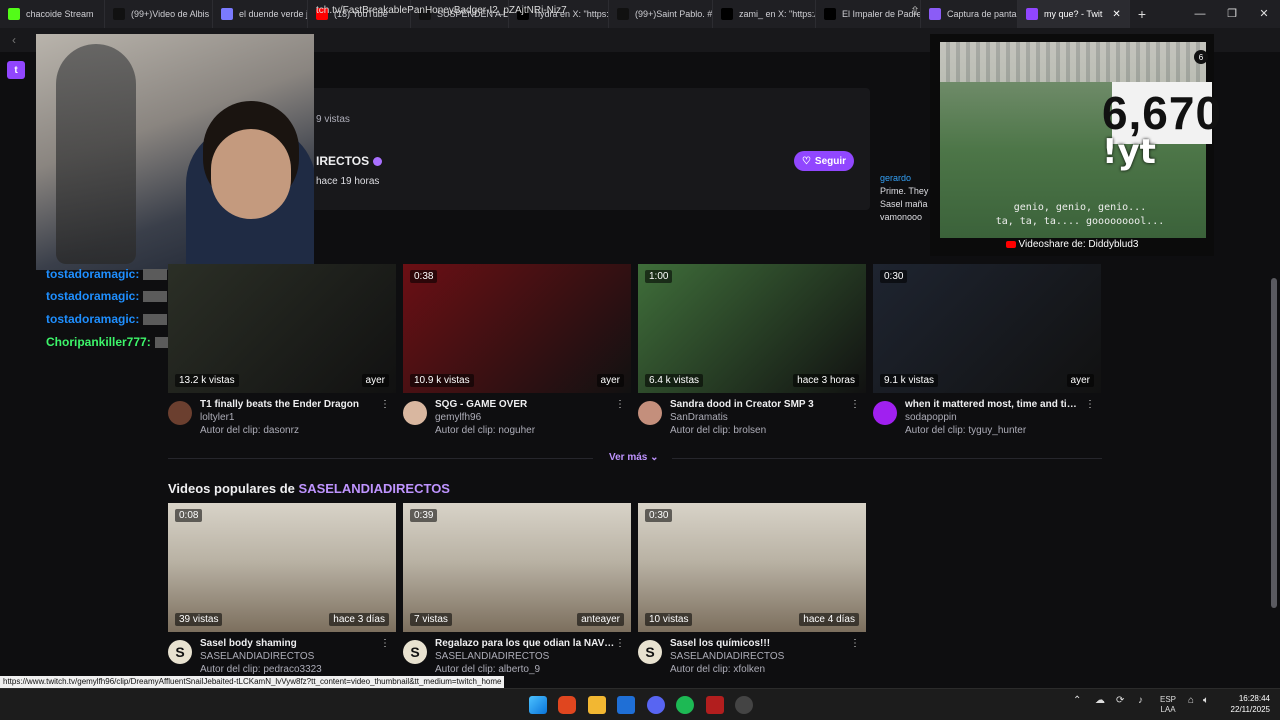  I want to click on clip-title: Sandra dood in Creator SMP 3, so click(760, 404).